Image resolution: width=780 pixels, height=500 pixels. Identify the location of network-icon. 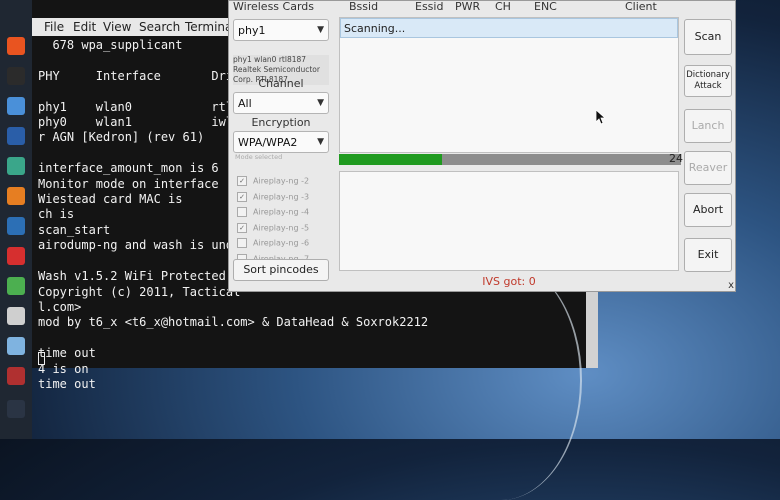
(16, 346).